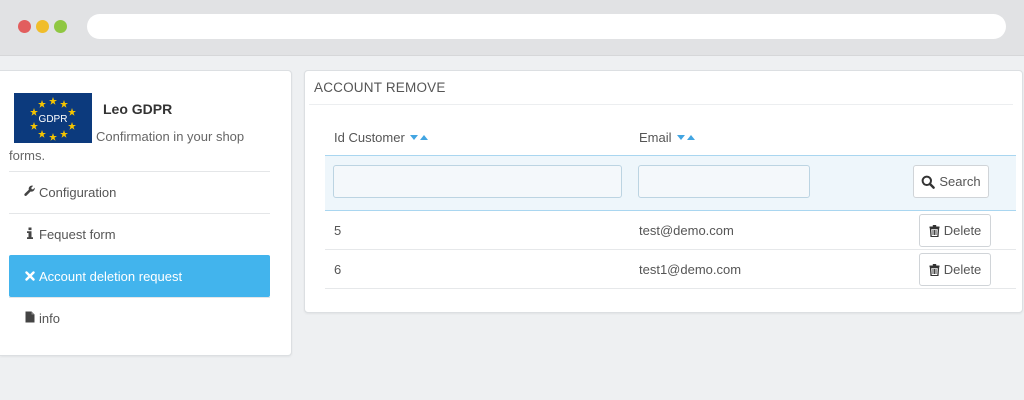  Describe the element at coordinates (546, 26) in the screenshot. I see `address-bar` at that location.